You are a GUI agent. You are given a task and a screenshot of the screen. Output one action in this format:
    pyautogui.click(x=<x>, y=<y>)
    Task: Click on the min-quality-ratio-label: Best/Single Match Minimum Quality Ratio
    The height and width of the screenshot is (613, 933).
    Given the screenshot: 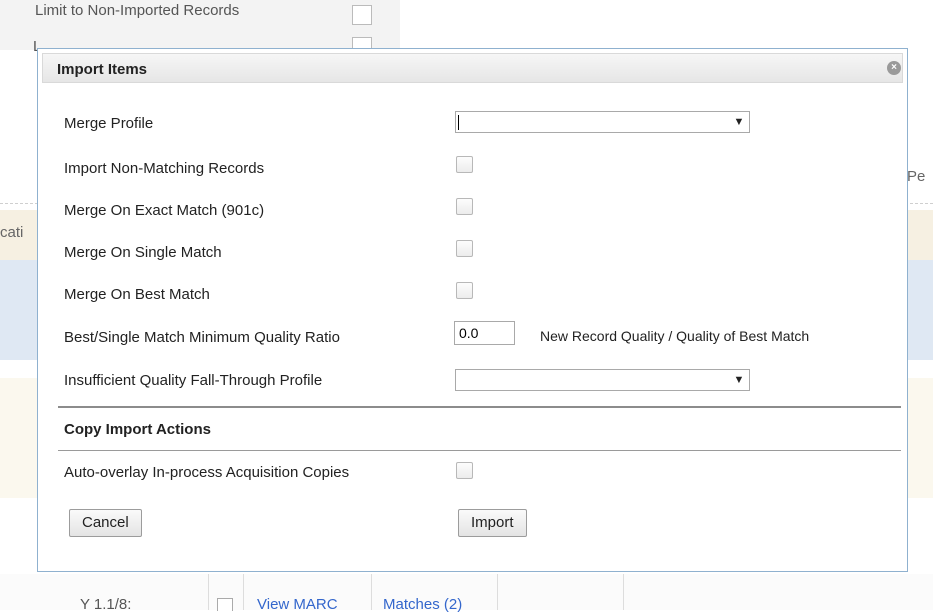 What is the action you would take?
    pyautogui.click(x=202, y=337)
    